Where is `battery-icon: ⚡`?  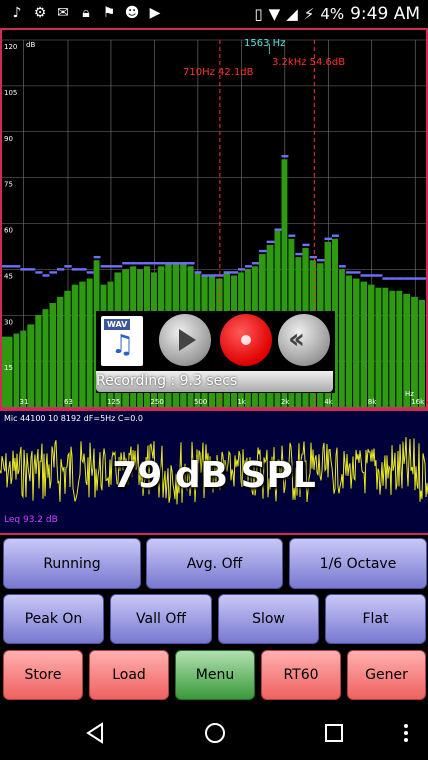 battery-icon: ⚡ is located at coordinates (309, 14).